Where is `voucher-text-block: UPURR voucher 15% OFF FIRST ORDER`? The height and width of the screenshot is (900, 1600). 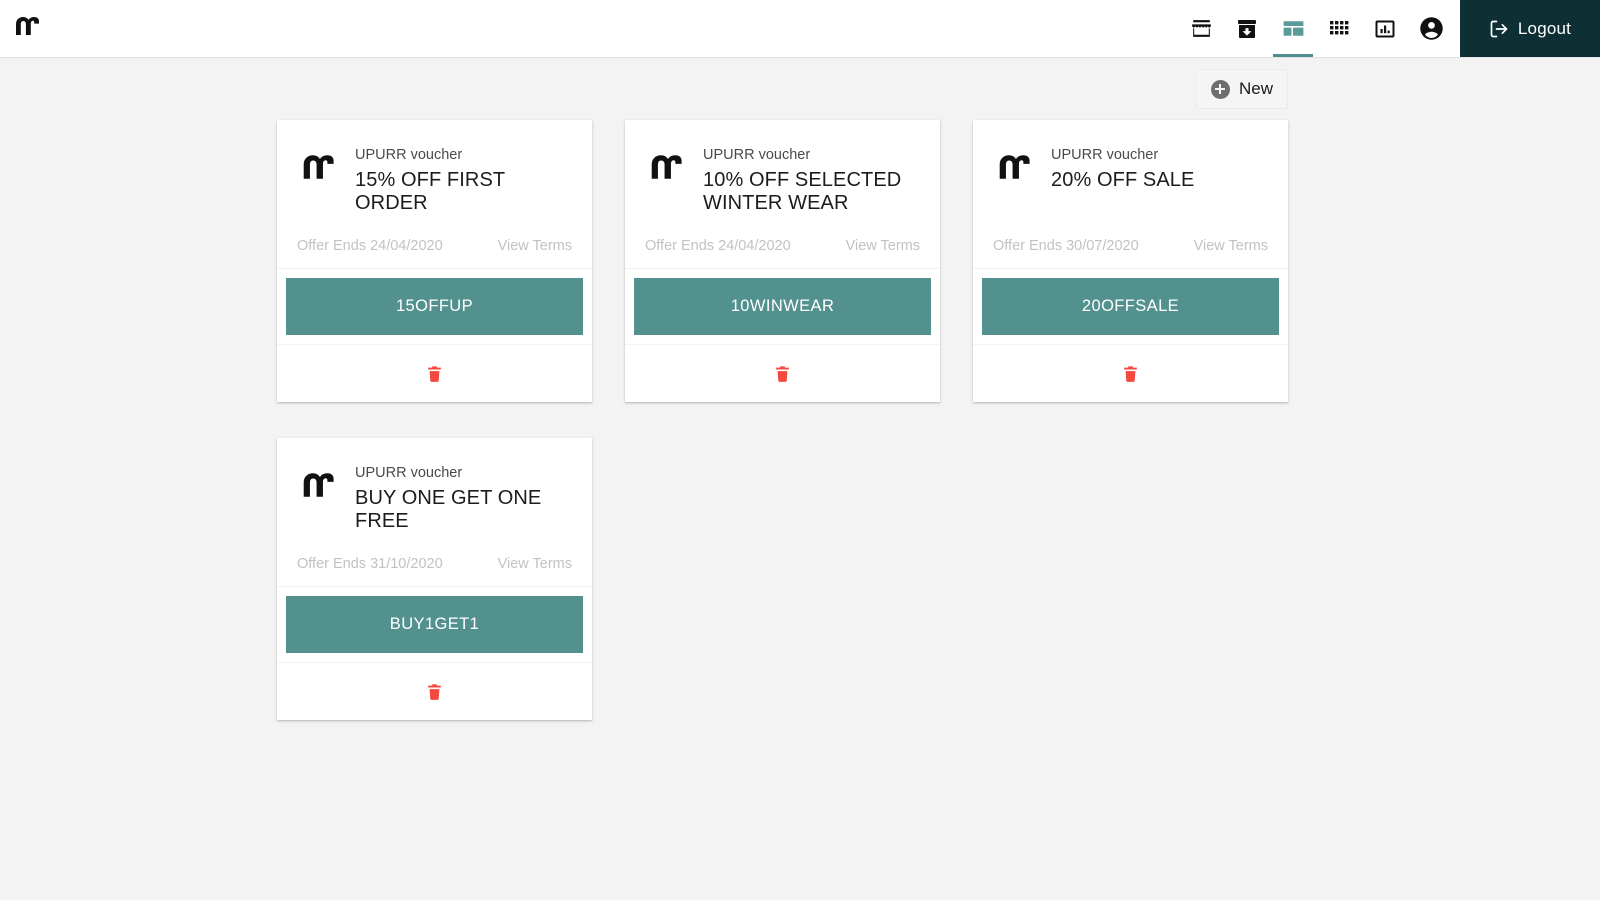 voucher-text-block: UPURR voucher 15% OFF FIRST ORDER is located at coordinates (463, 191).